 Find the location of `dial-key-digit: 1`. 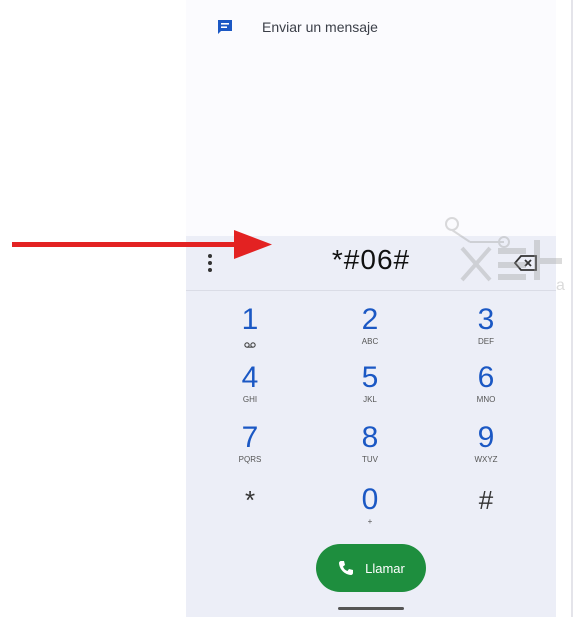

dial-key-digit: 1 is located at coordinates (250, 319).